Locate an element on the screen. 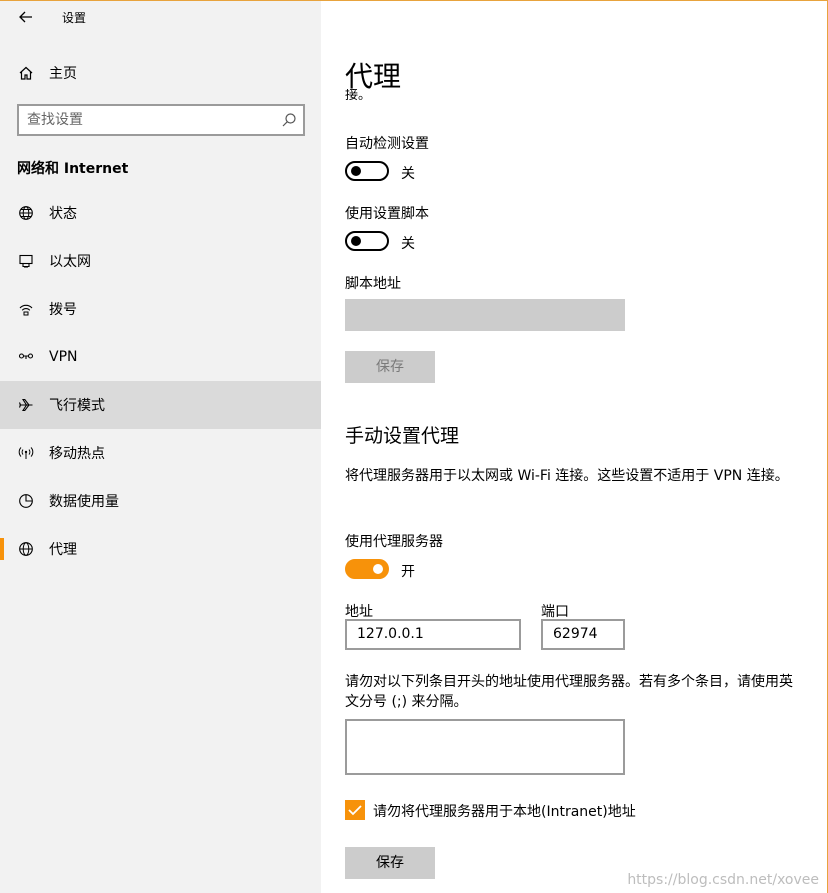 This screenshot has height=893, width=828. title-bar: 设置 is located at coordinates (160, 17).